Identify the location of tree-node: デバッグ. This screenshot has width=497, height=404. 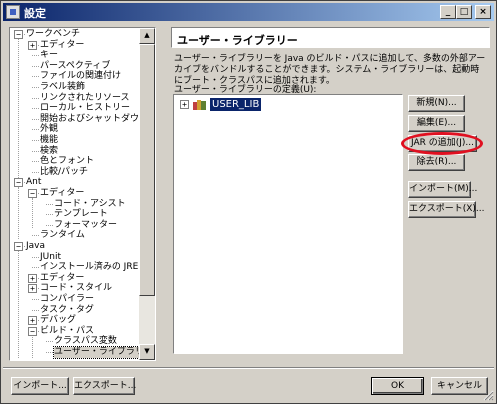
(58, 320).